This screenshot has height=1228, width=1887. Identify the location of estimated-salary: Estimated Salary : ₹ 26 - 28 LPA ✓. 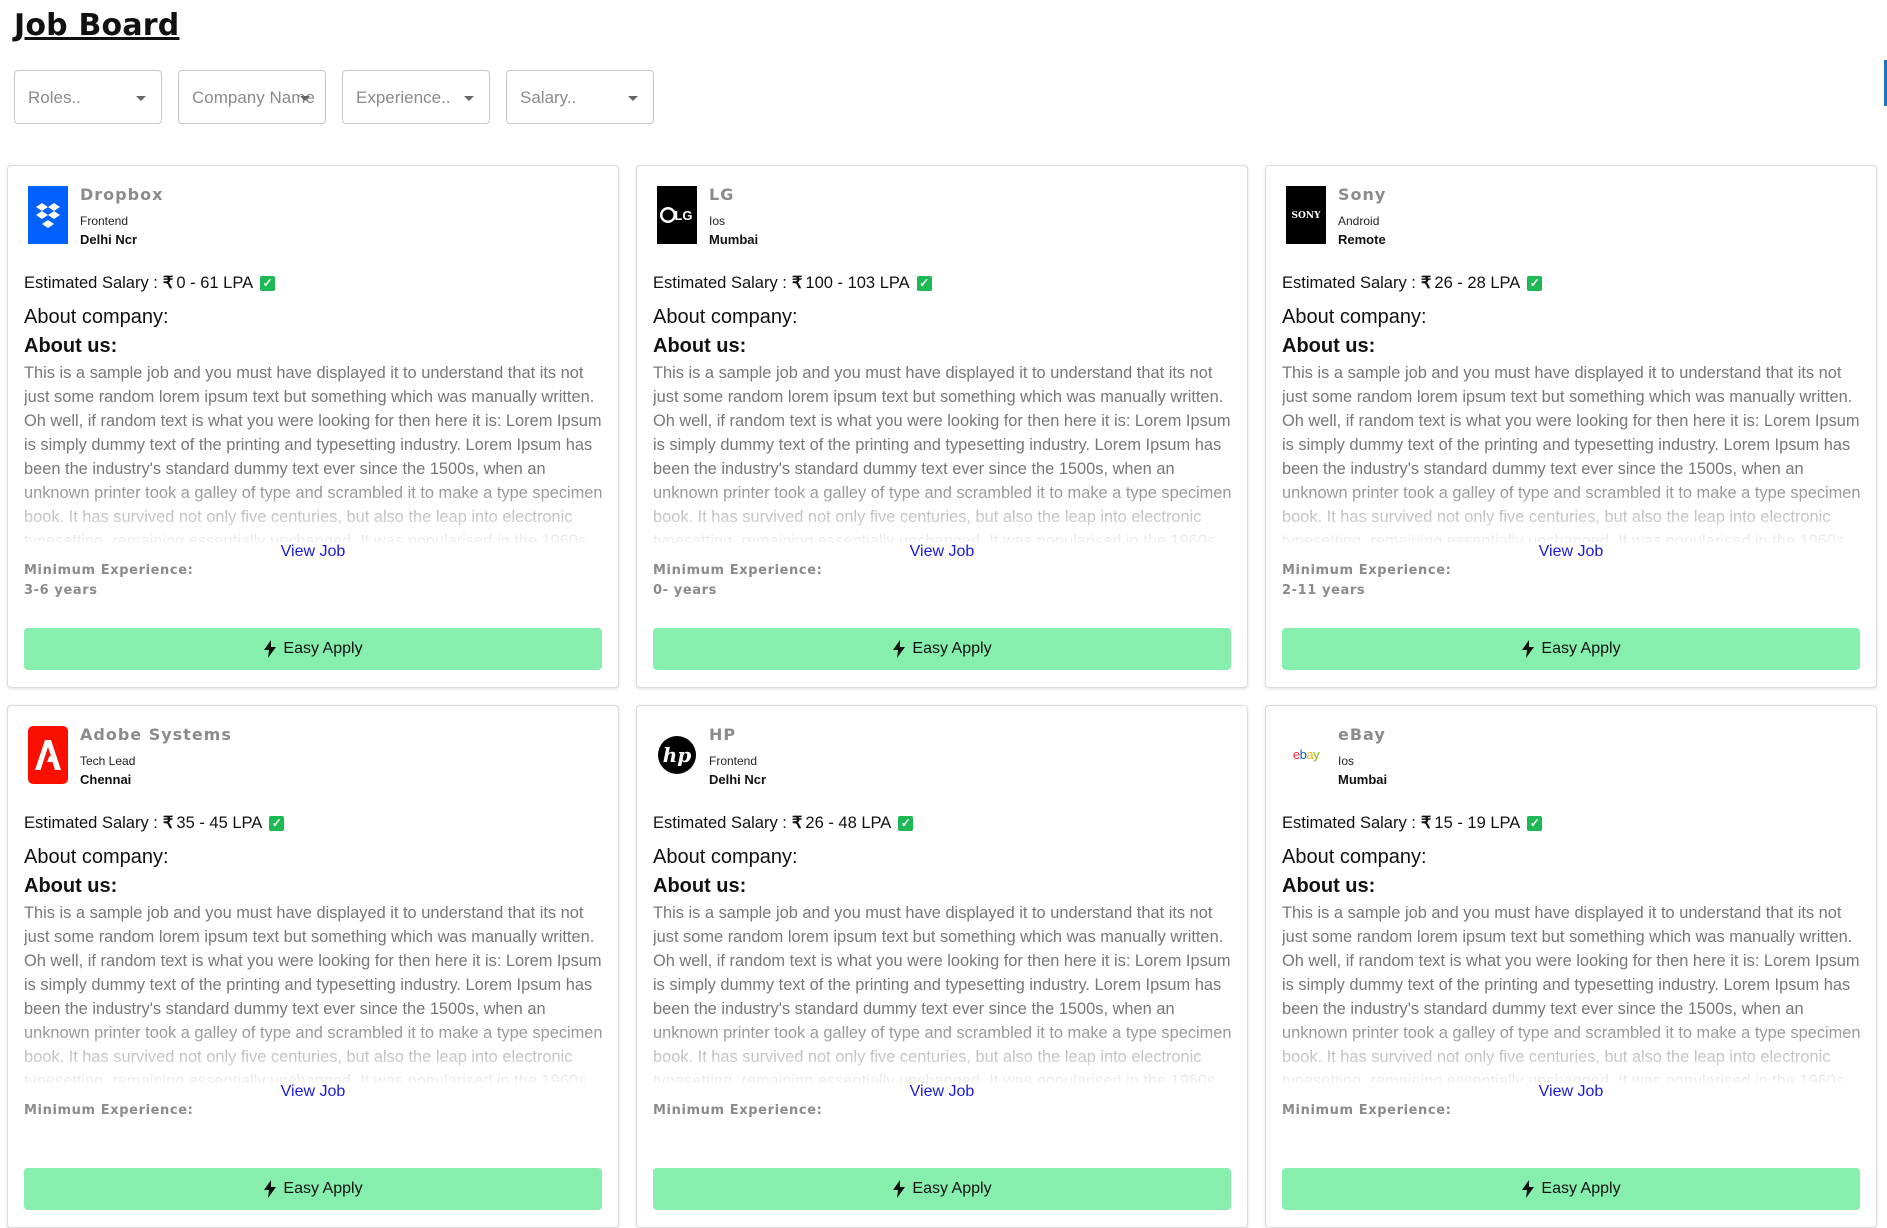
(1412, 283).